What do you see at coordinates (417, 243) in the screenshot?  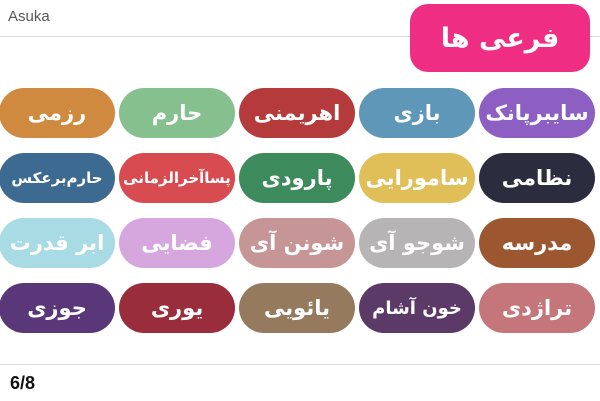 I see `genre-tile-shoujo-ai: شوجو آی` at bounding box center [417, 243].